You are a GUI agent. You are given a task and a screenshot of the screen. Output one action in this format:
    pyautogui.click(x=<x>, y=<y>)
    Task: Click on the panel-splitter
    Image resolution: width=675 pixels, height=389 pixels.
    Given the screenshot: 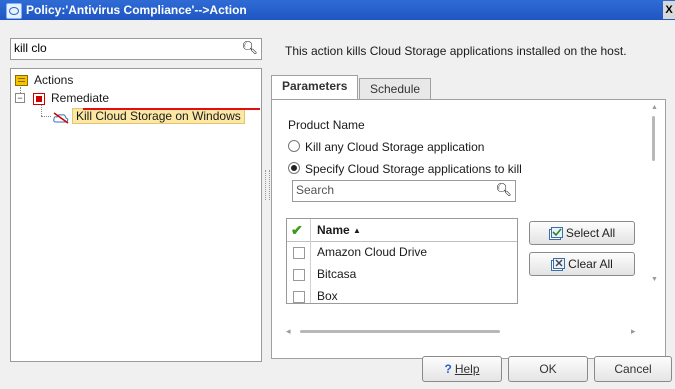 What is the action you would take?
    pyautogui.click(x=267, y=185)
    